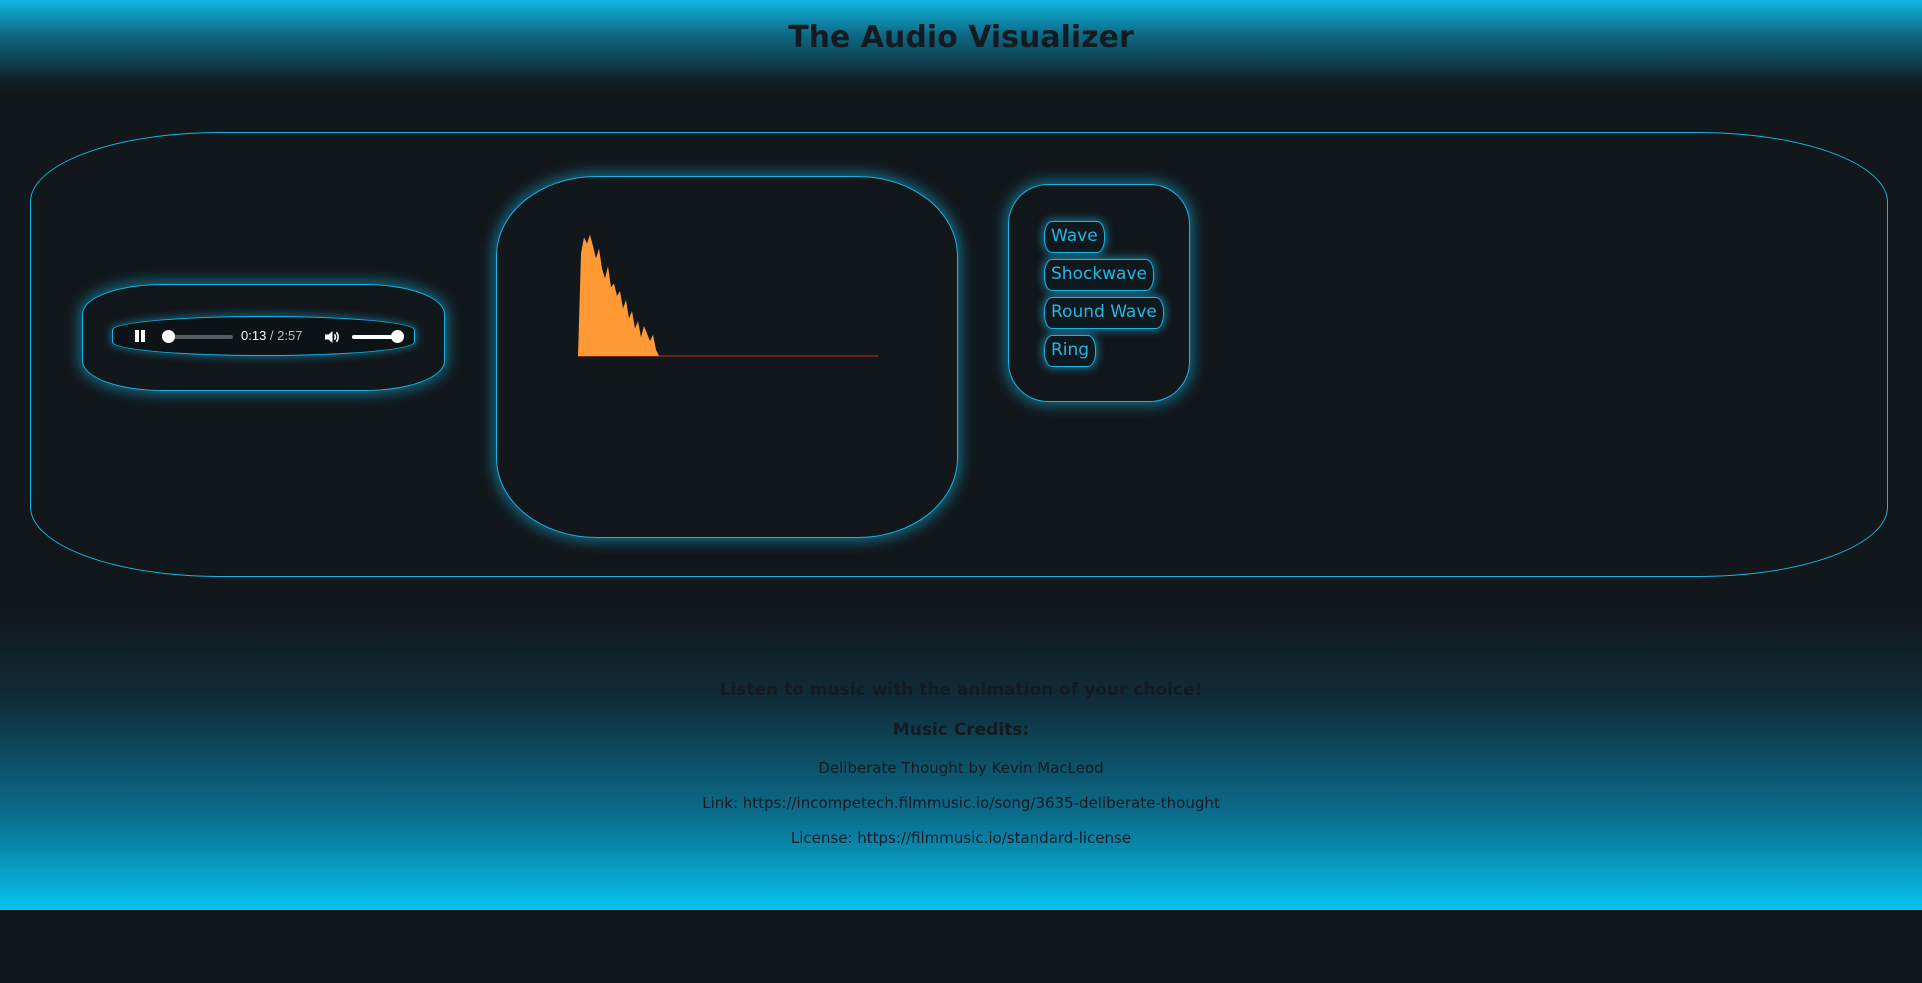  I want to click on mode-button-shockwave: Shockwave, so click(1099, 275).